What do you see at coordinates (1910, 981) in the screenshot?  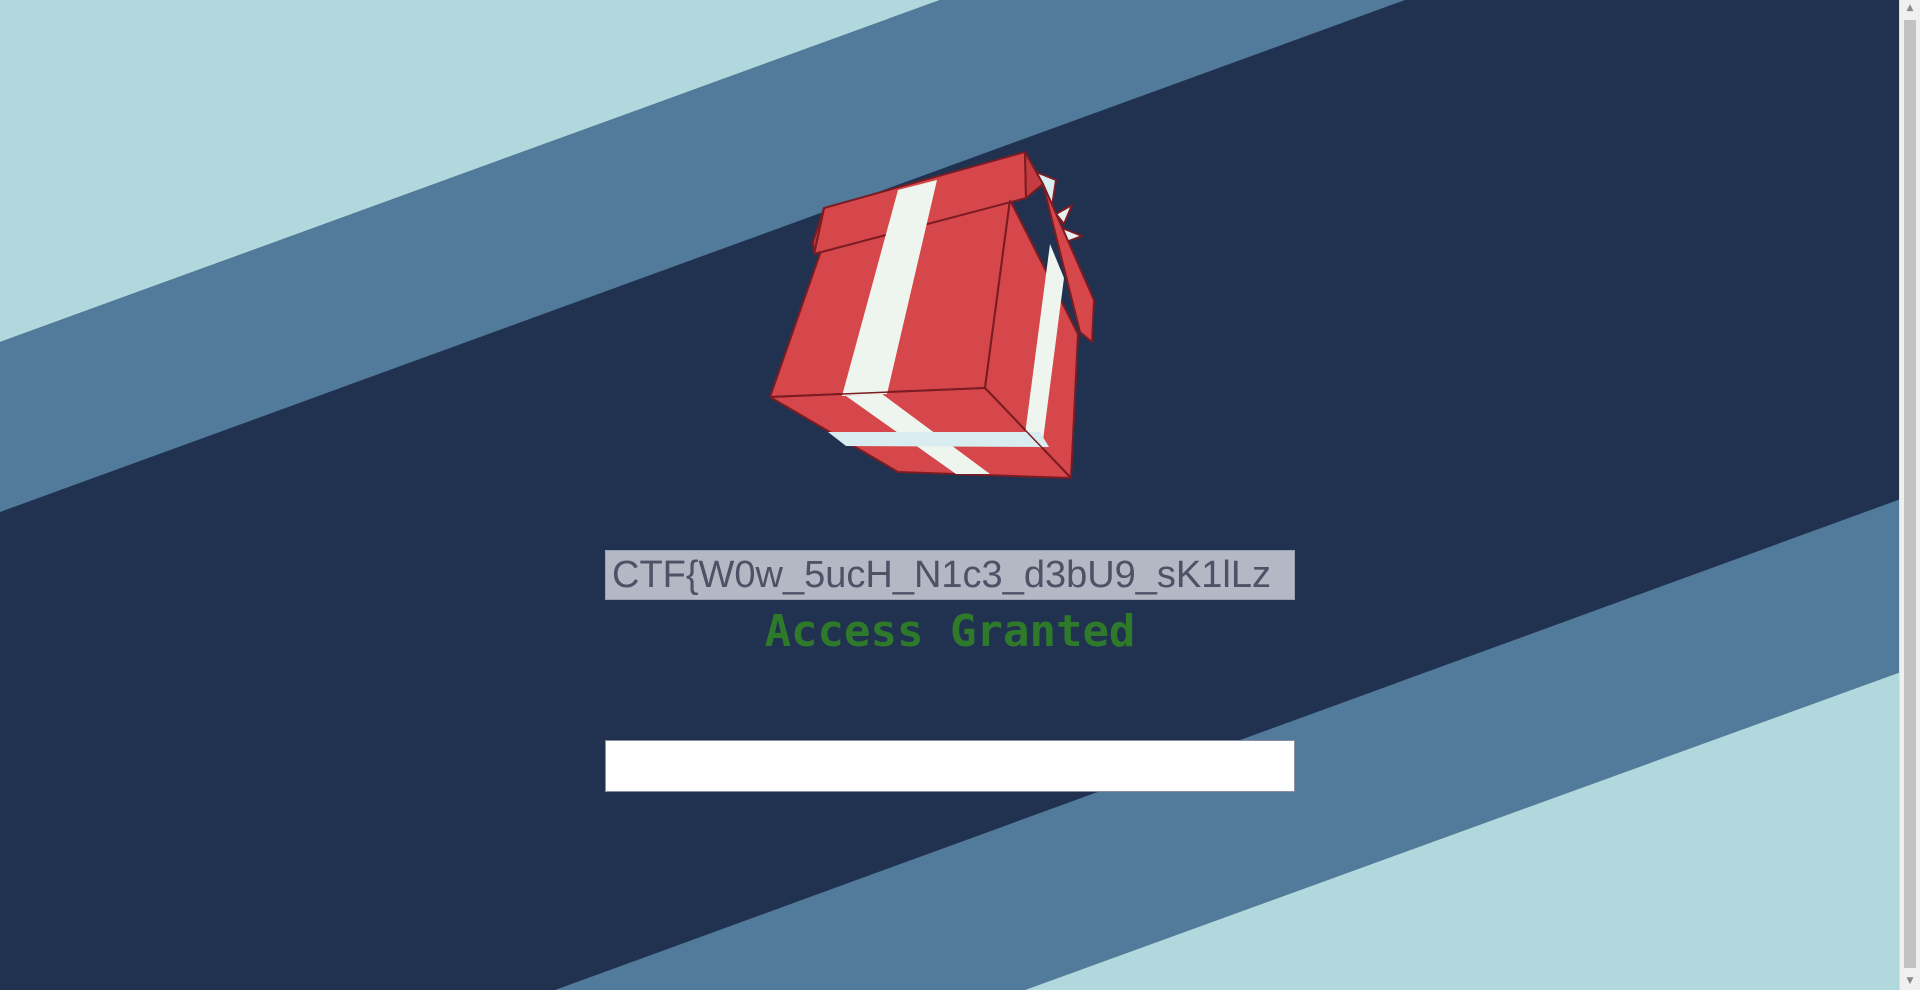 I see `scroll-down-arrow-icon: ▼` at bounding box center [1910, 981].